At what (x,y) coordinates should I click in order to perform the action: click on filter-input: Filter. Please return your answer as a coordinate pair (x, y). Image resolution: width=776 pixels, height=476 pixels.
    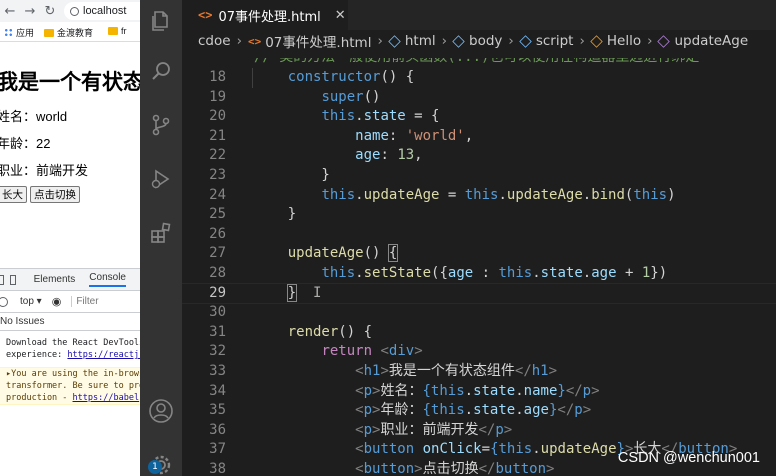
    Looking at the image, I should click on (85, 301).